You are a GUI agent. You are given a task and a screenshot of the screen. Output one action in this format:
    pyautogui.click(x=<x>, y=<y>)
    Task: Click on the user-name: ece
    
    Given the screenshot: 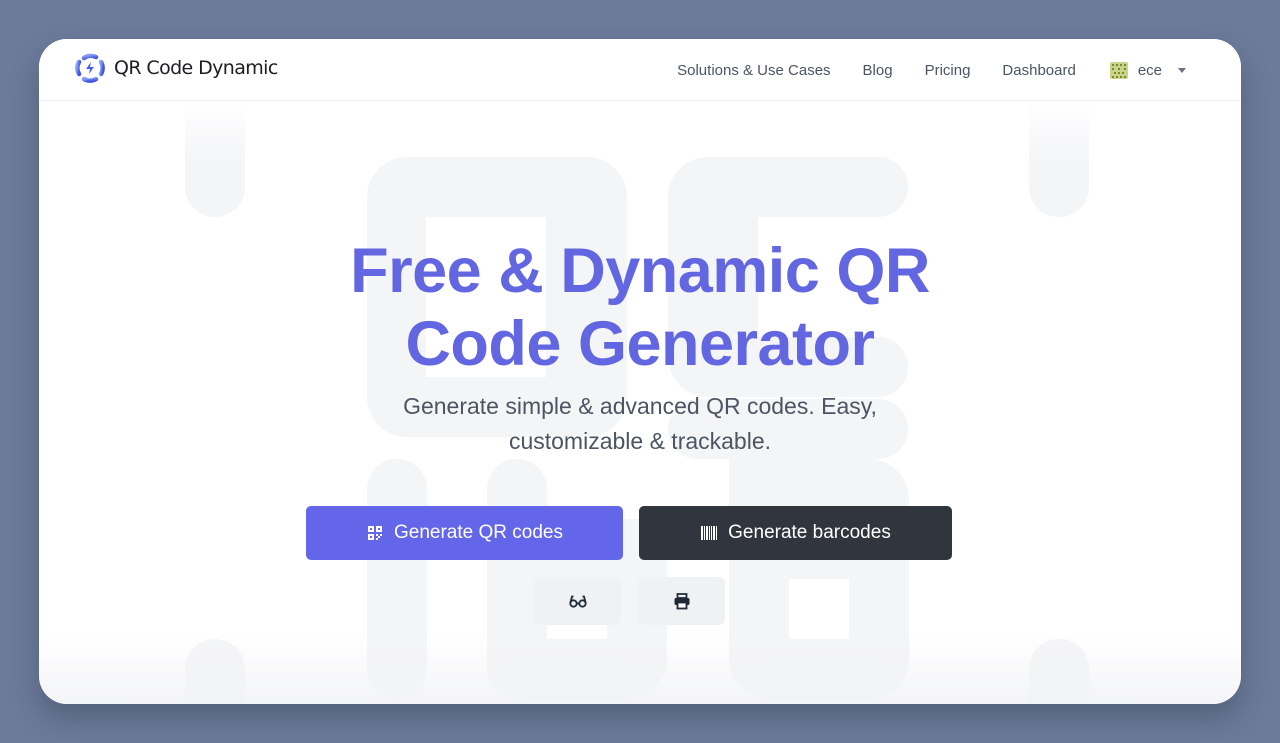 What is the action you would take?
    pyautogui.click(x=1149, y=70)
    